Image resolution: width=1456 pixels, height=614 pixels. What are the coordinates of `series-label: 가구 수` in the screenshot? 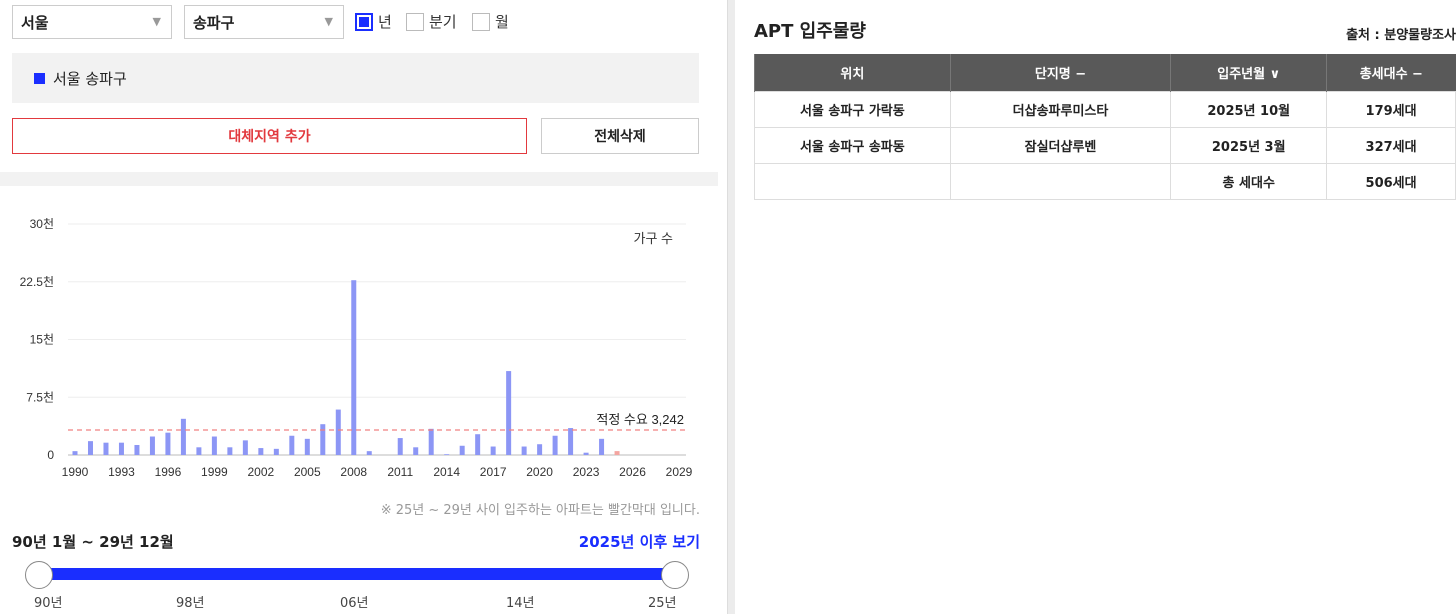 It's located at (654, 238).